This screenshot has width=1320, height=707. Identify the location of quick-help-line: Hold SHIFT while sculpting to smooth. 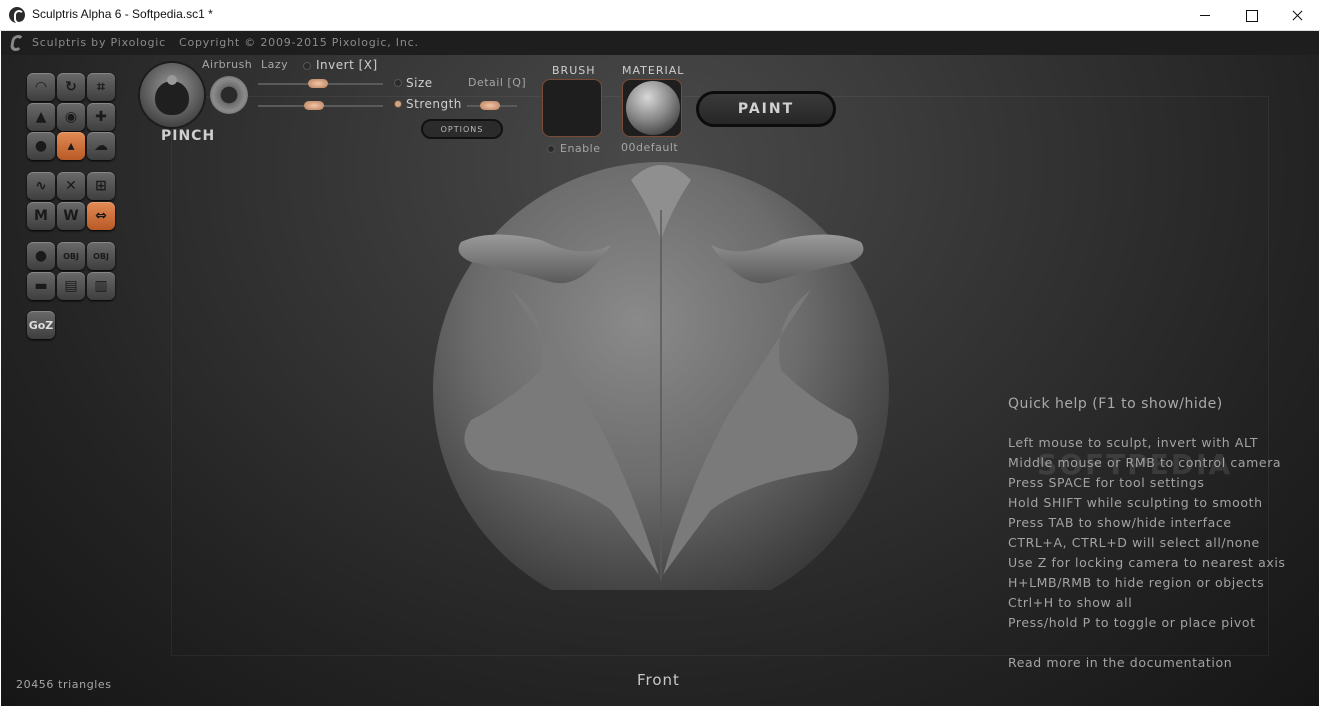
(1135, 502).